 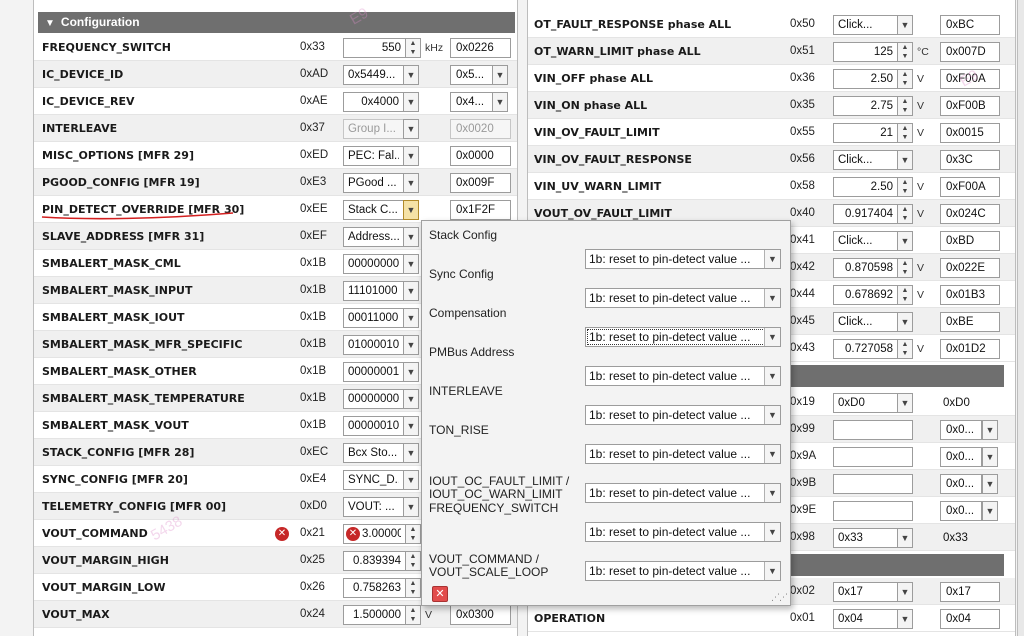 I want to click on value-spinbox: 0.870598, so click(x=865, y=268).